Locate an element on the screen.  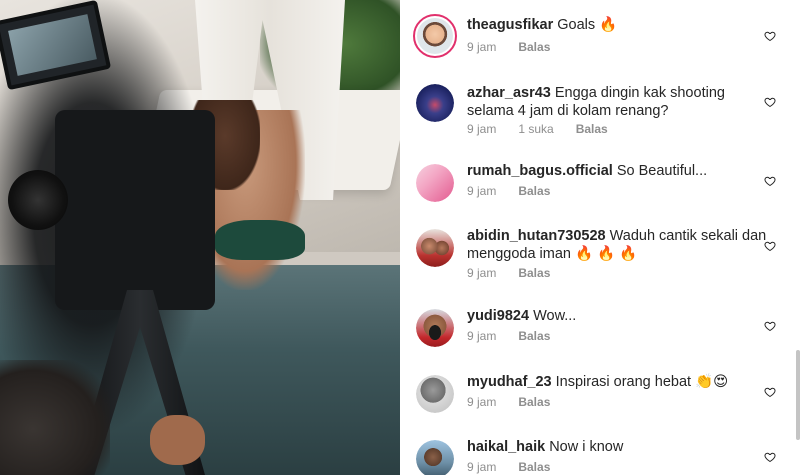
operator-hand is located at coordinates (177, 440).